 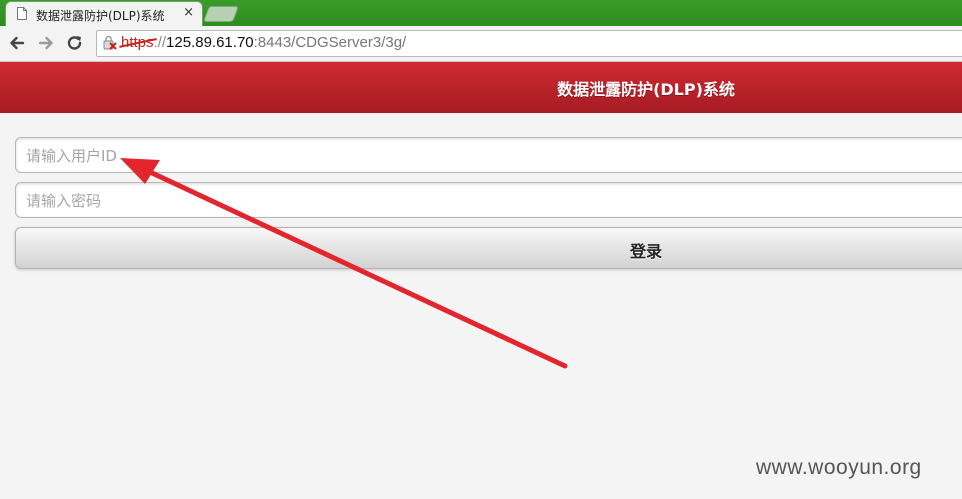 I want to click on url-scheme: https, so click(x=137, y=42).